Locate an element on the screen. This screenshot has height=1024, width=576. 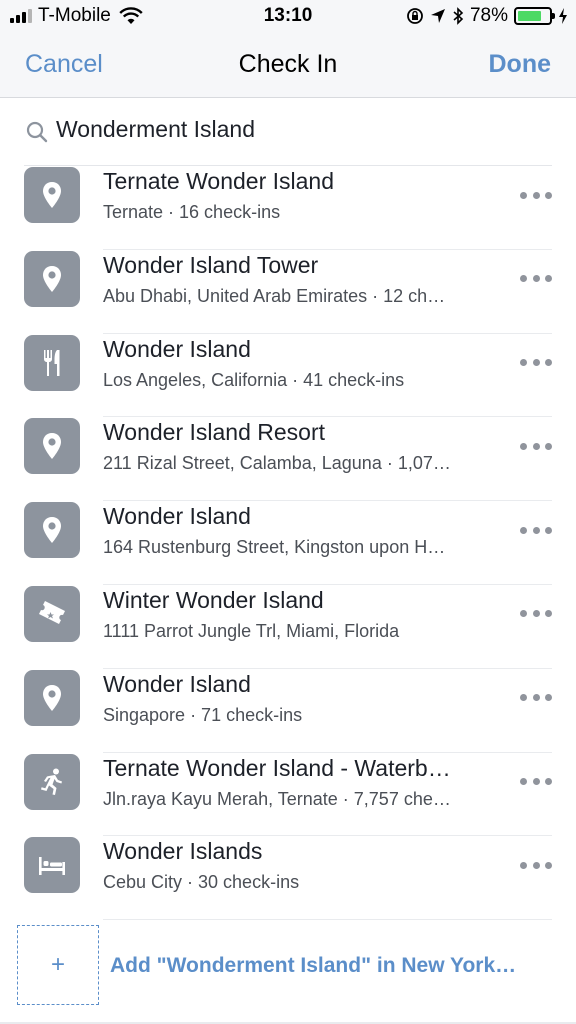
place-subtitle: Singapore · 71 check-ins is located at coordinates (203, 714).